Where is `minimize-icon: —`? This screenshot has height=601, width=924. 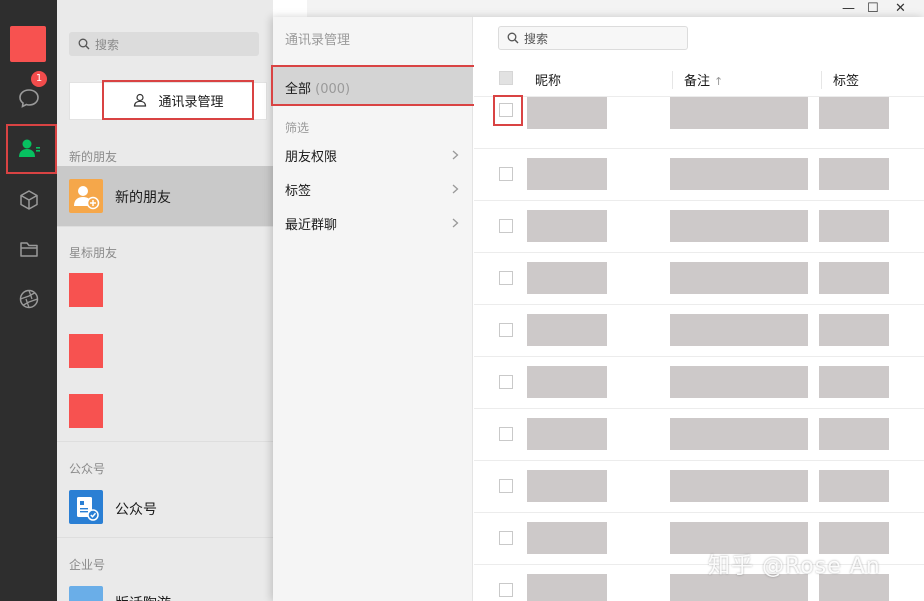
minimize-icon: — is located at coordinates (848, 8).